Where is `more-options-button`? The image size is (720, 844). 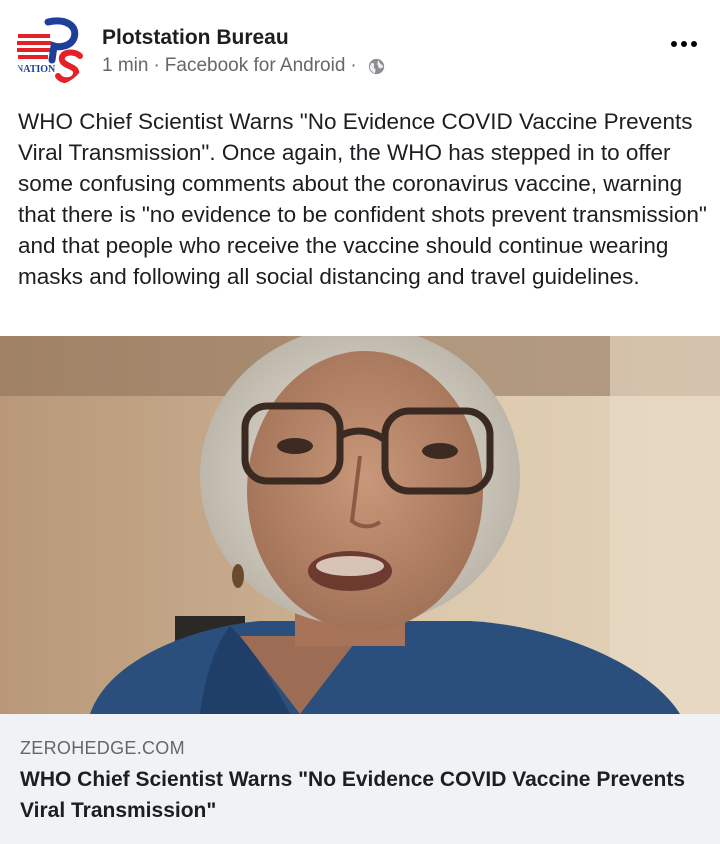 more-options-button is located at coordinates (684, 44).